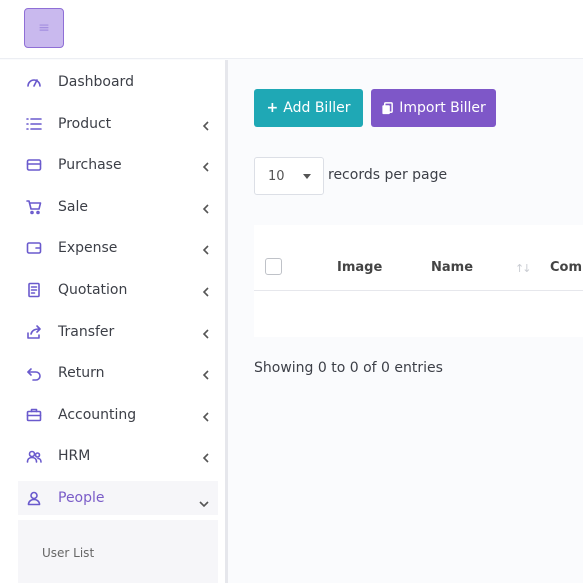 The image size is (583, 583). What do you see at coordinates (317, 108) in the screenshot?
I see `add-biller-label: Add Biller` at bounding box center [317, 108].